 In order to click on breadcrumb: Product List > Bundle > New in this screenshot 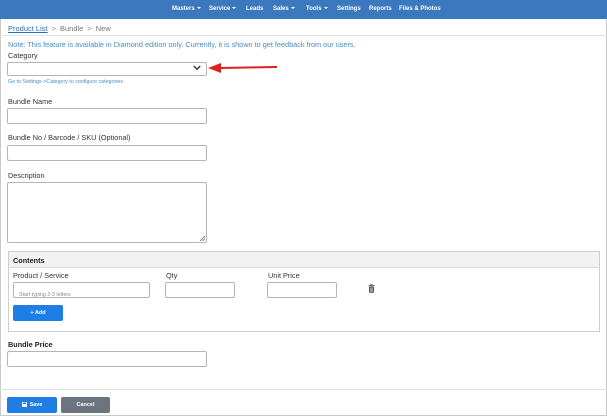, I will do `click(59, 28)`.